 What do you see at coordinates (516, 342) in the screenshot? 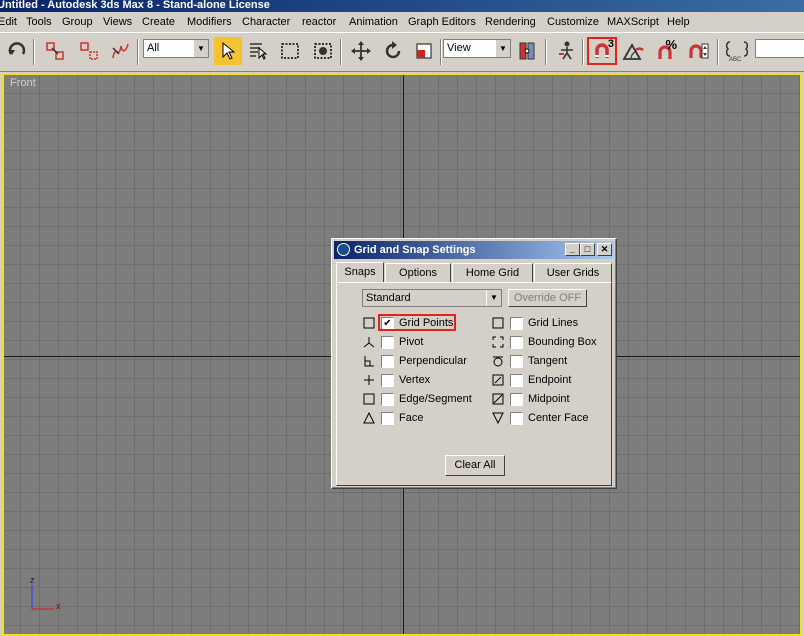
I see `bounding-box-checkbox` at bounding box center [516, 342].